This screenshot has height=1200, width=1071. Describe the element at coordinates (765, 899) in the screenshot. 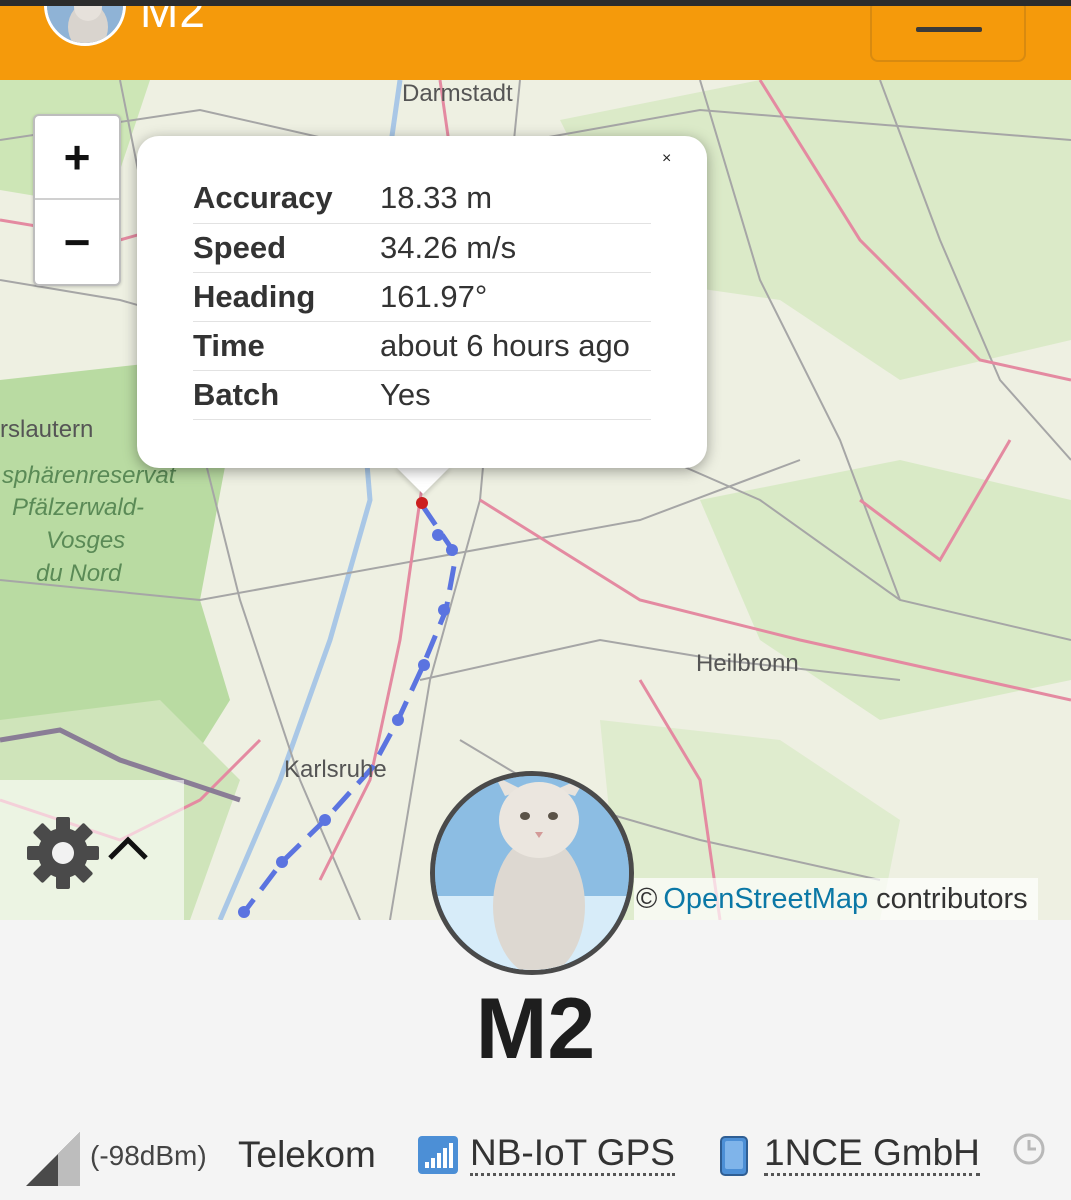

I see `openstreetmap-link: OpenStreetMap` at that location.